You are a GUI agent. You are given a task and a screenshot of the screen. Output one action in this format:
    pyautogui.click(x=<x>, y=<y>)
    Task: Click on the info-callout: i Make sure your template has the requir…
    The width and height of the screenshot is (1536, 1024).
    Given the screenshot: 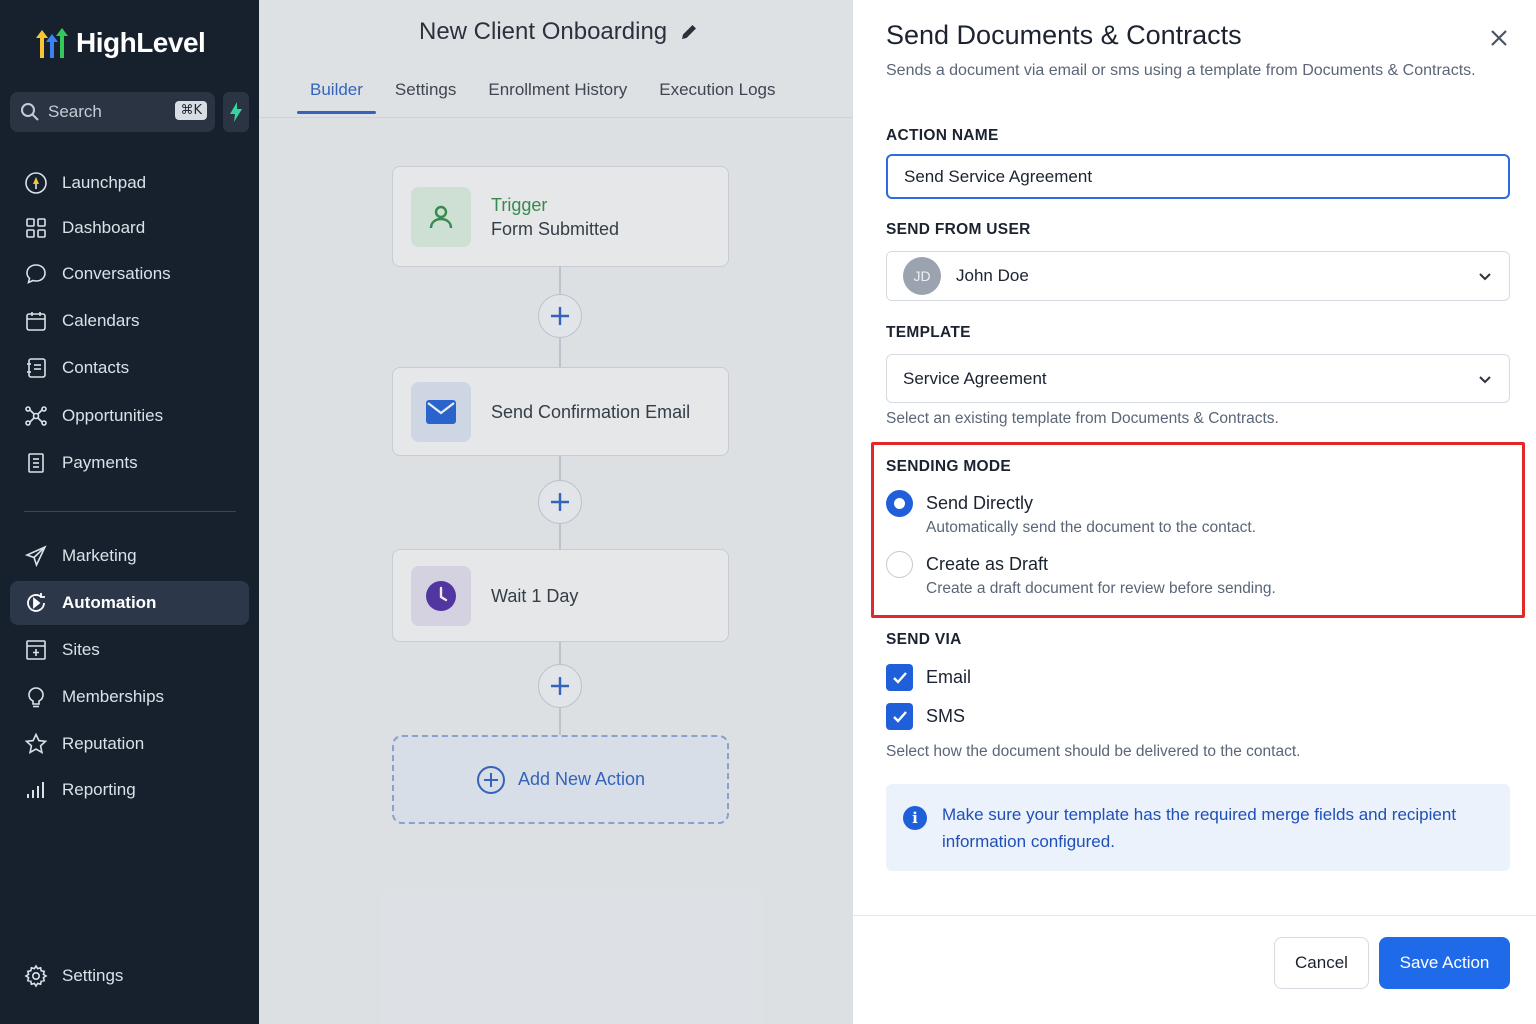 What is the action you would take?
    pyautogui.click(x=1198, y=827)
    